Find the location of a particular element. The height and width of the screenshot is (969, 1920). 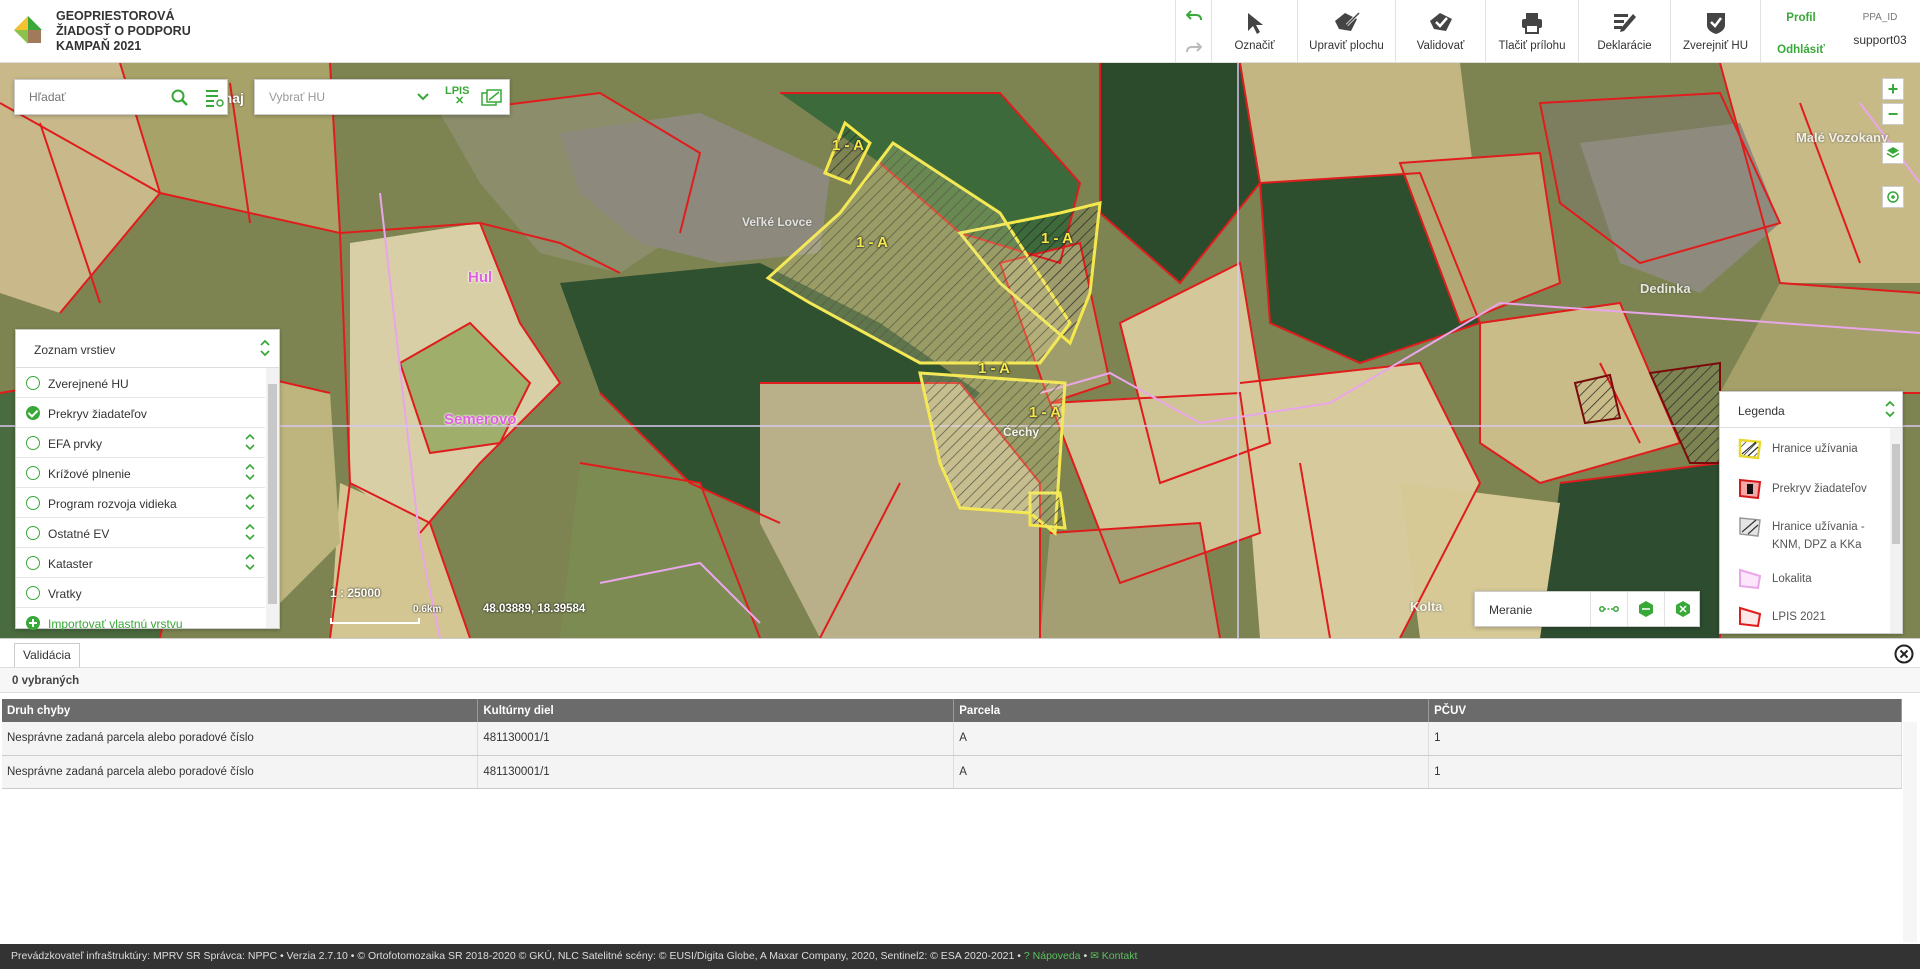

locate-button is located at coordinates (1893, 197).